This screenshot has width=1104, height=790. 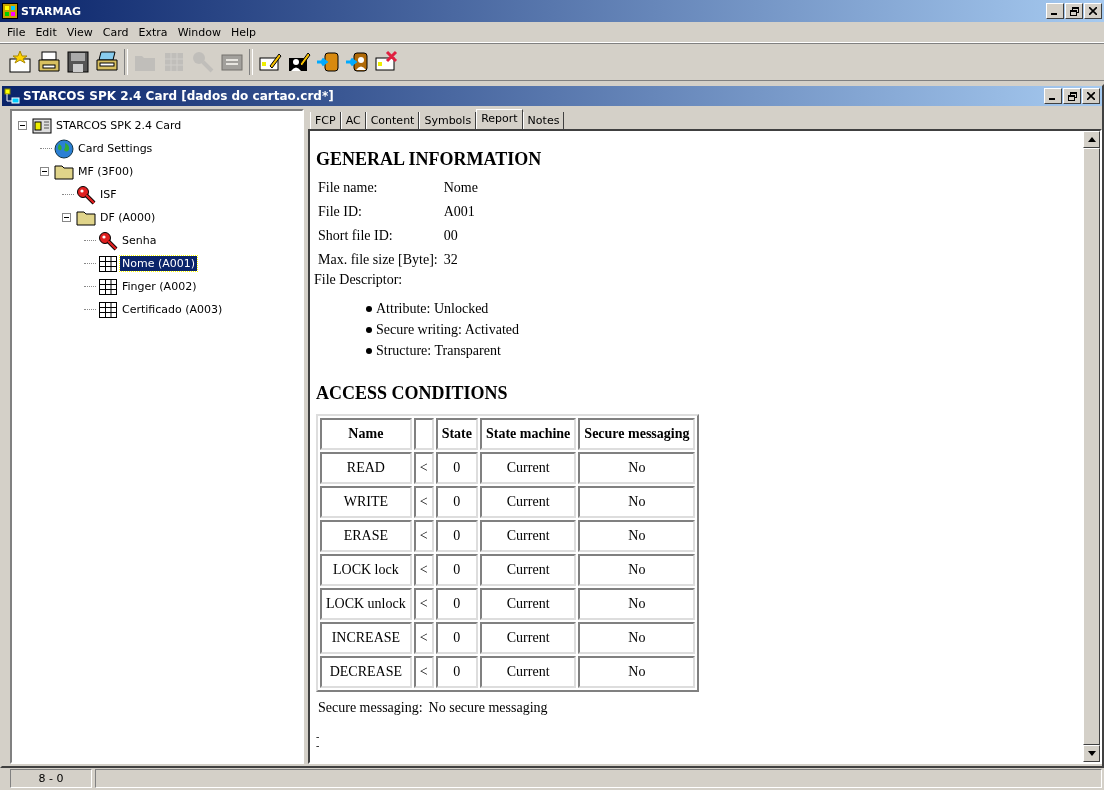 What do you see at coordinates (108, 194) in the screenshot?
I see `tree-item: ISF` at bounding box center [108, 194].